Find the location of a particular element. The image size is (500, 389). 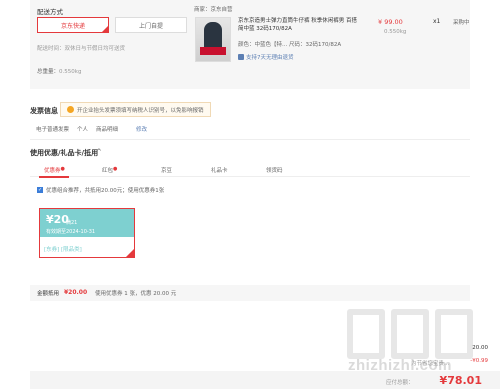

coupon-card: ¥20 满21 有效期至2024-10-31 [东券] [限品类] is located at coordinates (87, 233).